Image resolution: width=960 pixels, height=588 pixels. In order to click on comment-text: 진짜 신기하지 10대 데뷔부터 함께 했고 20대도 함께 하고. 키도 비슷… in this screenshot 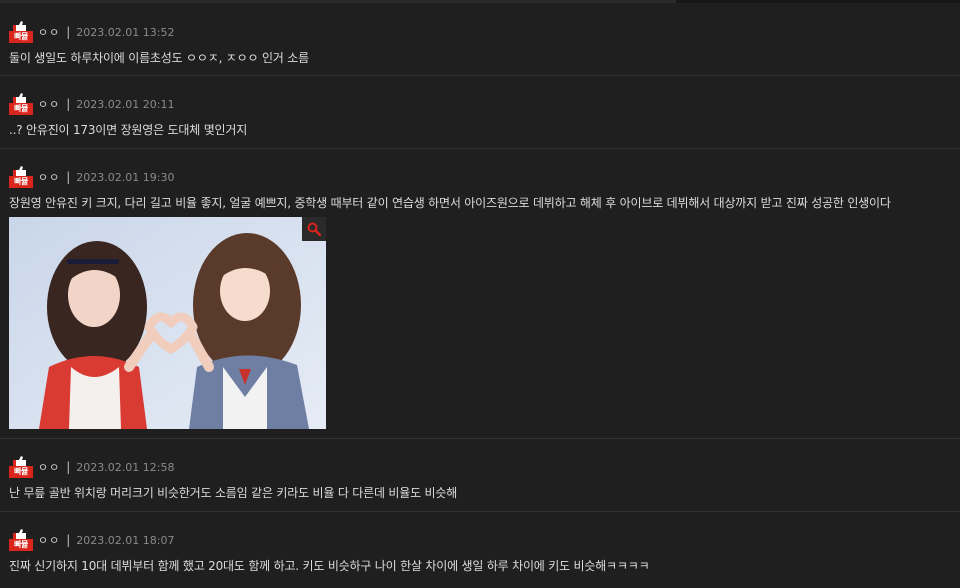, I will do `click(329, 566)`.